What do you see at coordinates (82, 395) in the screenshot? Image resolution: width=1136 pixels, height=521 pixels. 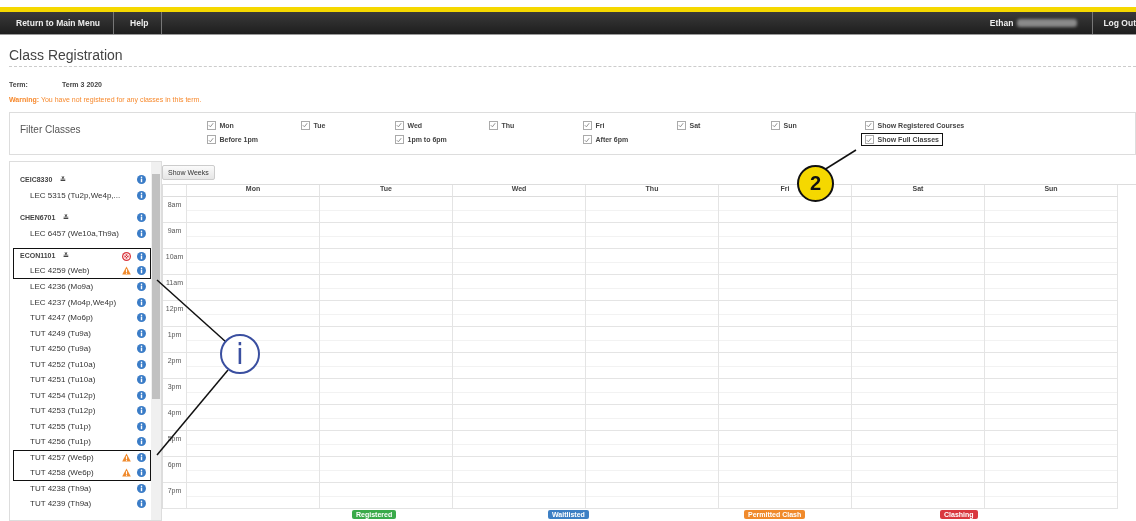 I see `class-item: TUT 4254 (Tu12p)` at bounding box center [82, 395].